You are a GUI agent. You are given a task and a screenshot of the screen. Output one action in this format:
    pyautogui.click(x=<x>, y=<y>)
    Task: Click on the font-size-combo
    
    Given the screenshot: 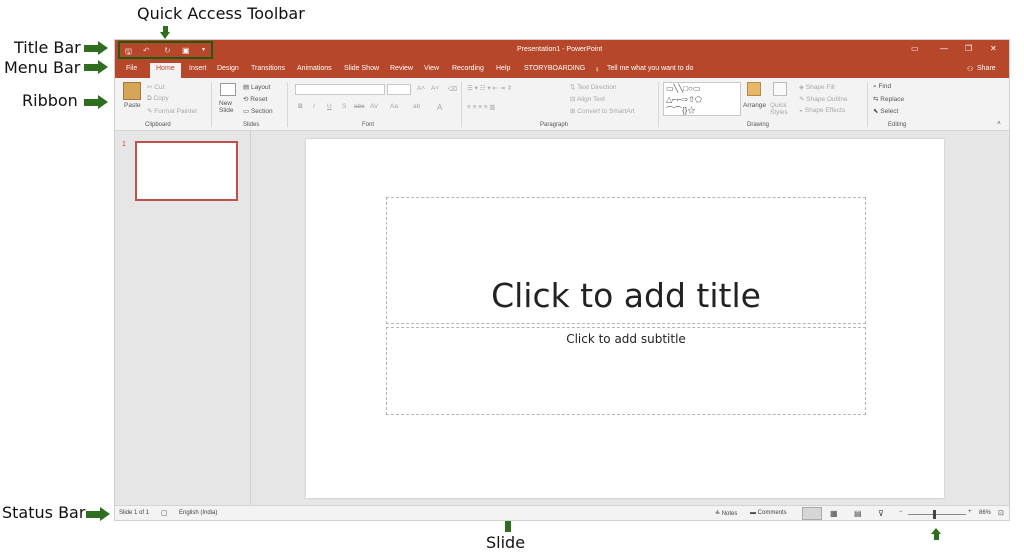 What is the action you would take?
    pyautogui.click(x=399, y=89)
    